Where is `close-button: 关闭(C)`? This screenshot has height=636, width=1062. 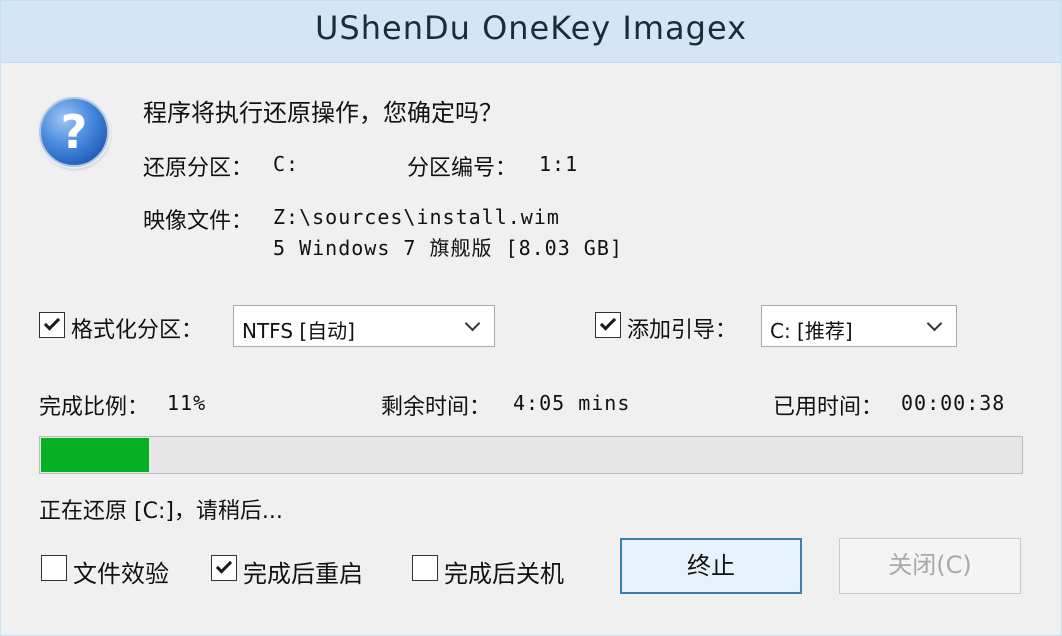 close-button: 关闭(C) is located at coordinates (930, 566).